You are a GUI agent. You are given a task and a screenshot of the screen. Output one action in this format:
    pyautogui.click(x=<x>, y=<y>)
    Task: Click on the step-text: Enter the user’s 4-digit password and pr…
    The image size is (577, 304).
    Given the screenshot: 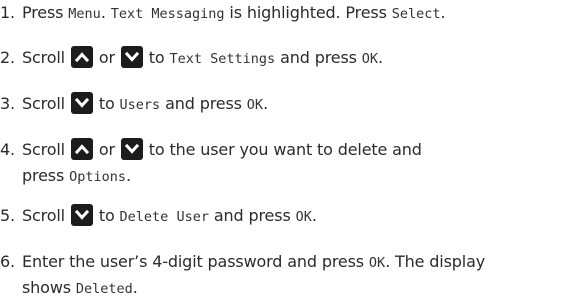 What is the action you would take?
    pyautogui.click(x=195, y=261)
    